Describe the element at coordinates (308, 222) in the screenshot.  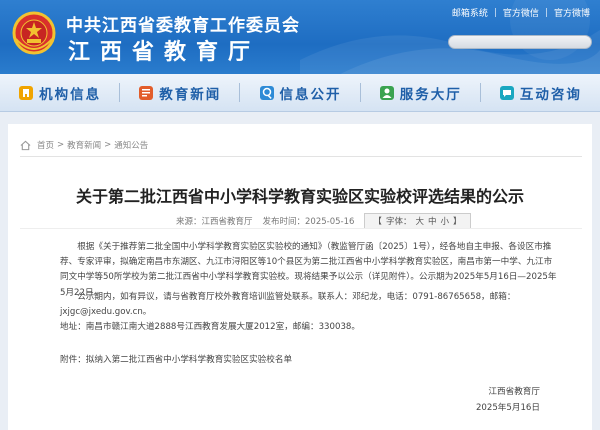
I see `article-date: 发布时间：2025-05-16` at that location.